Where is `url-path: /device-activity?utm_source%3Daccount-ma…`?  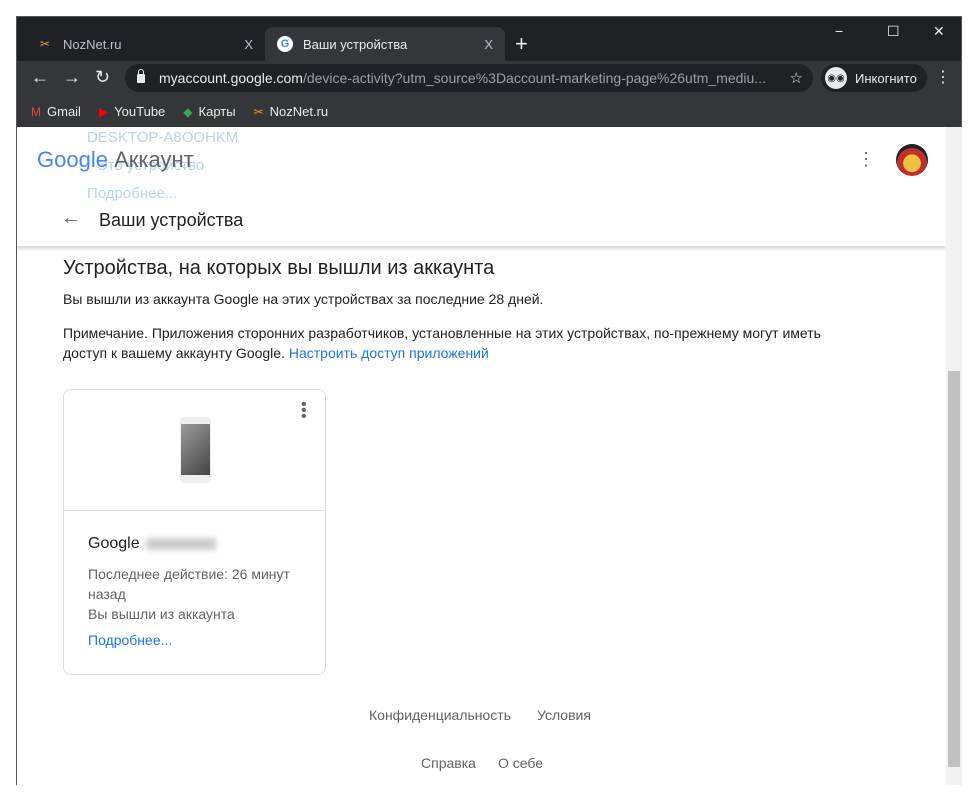
url-path: /device-activity?utm_source%3Daccount-ma… is located at coordinates (534, 78).